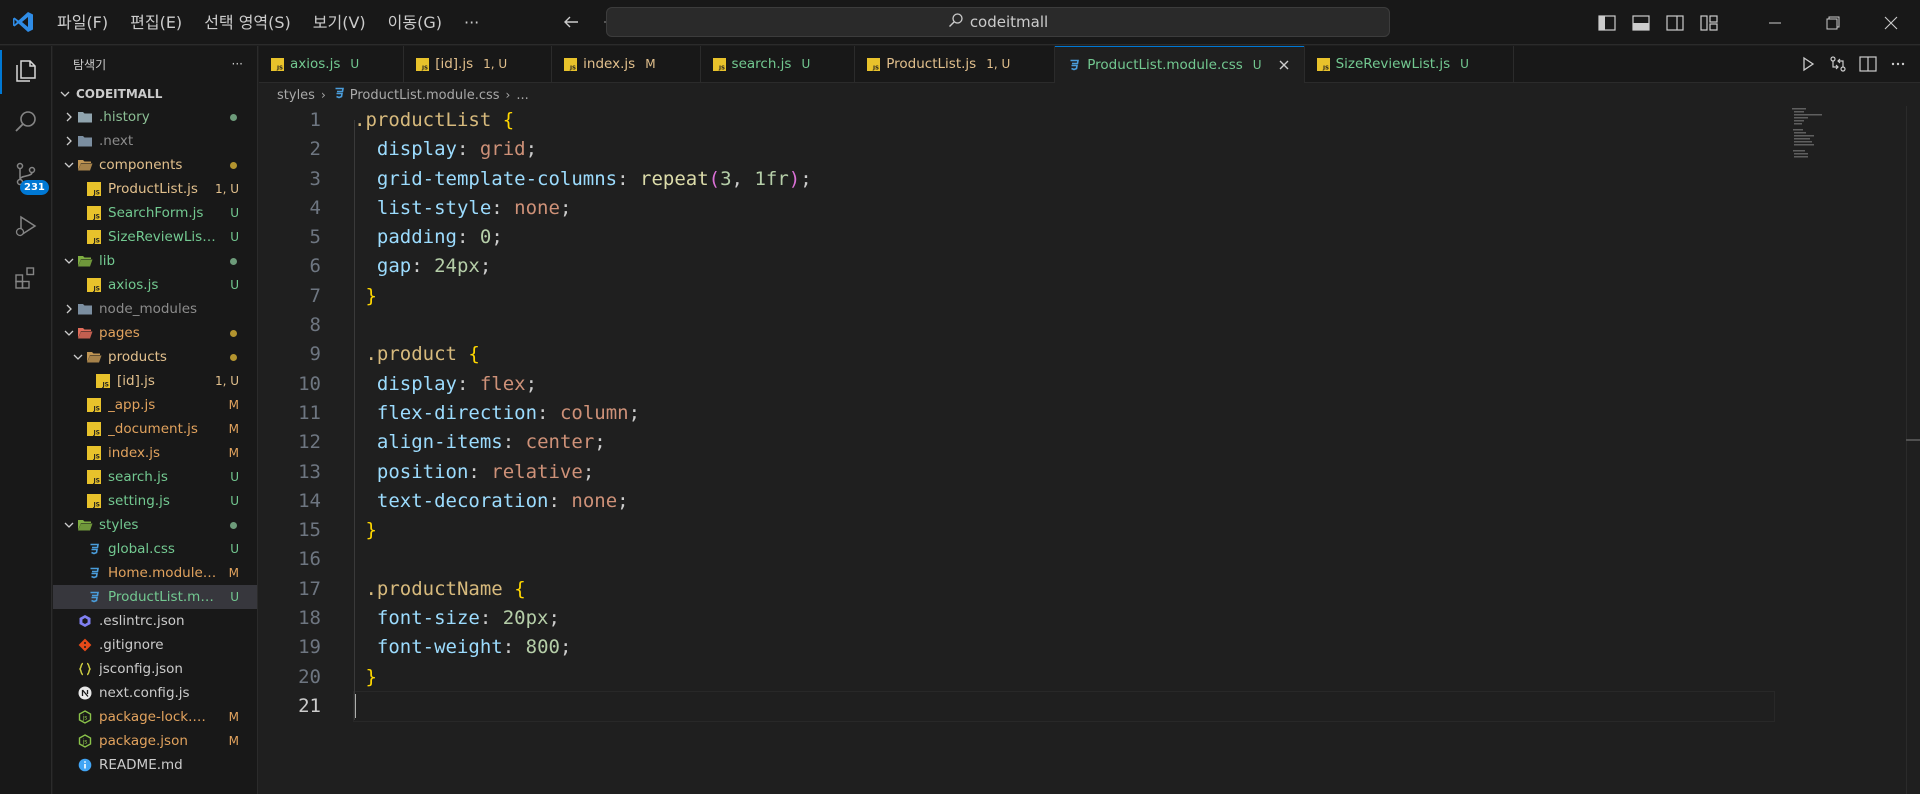  I want to click on tree-file: global.css U, so click(155, 549).